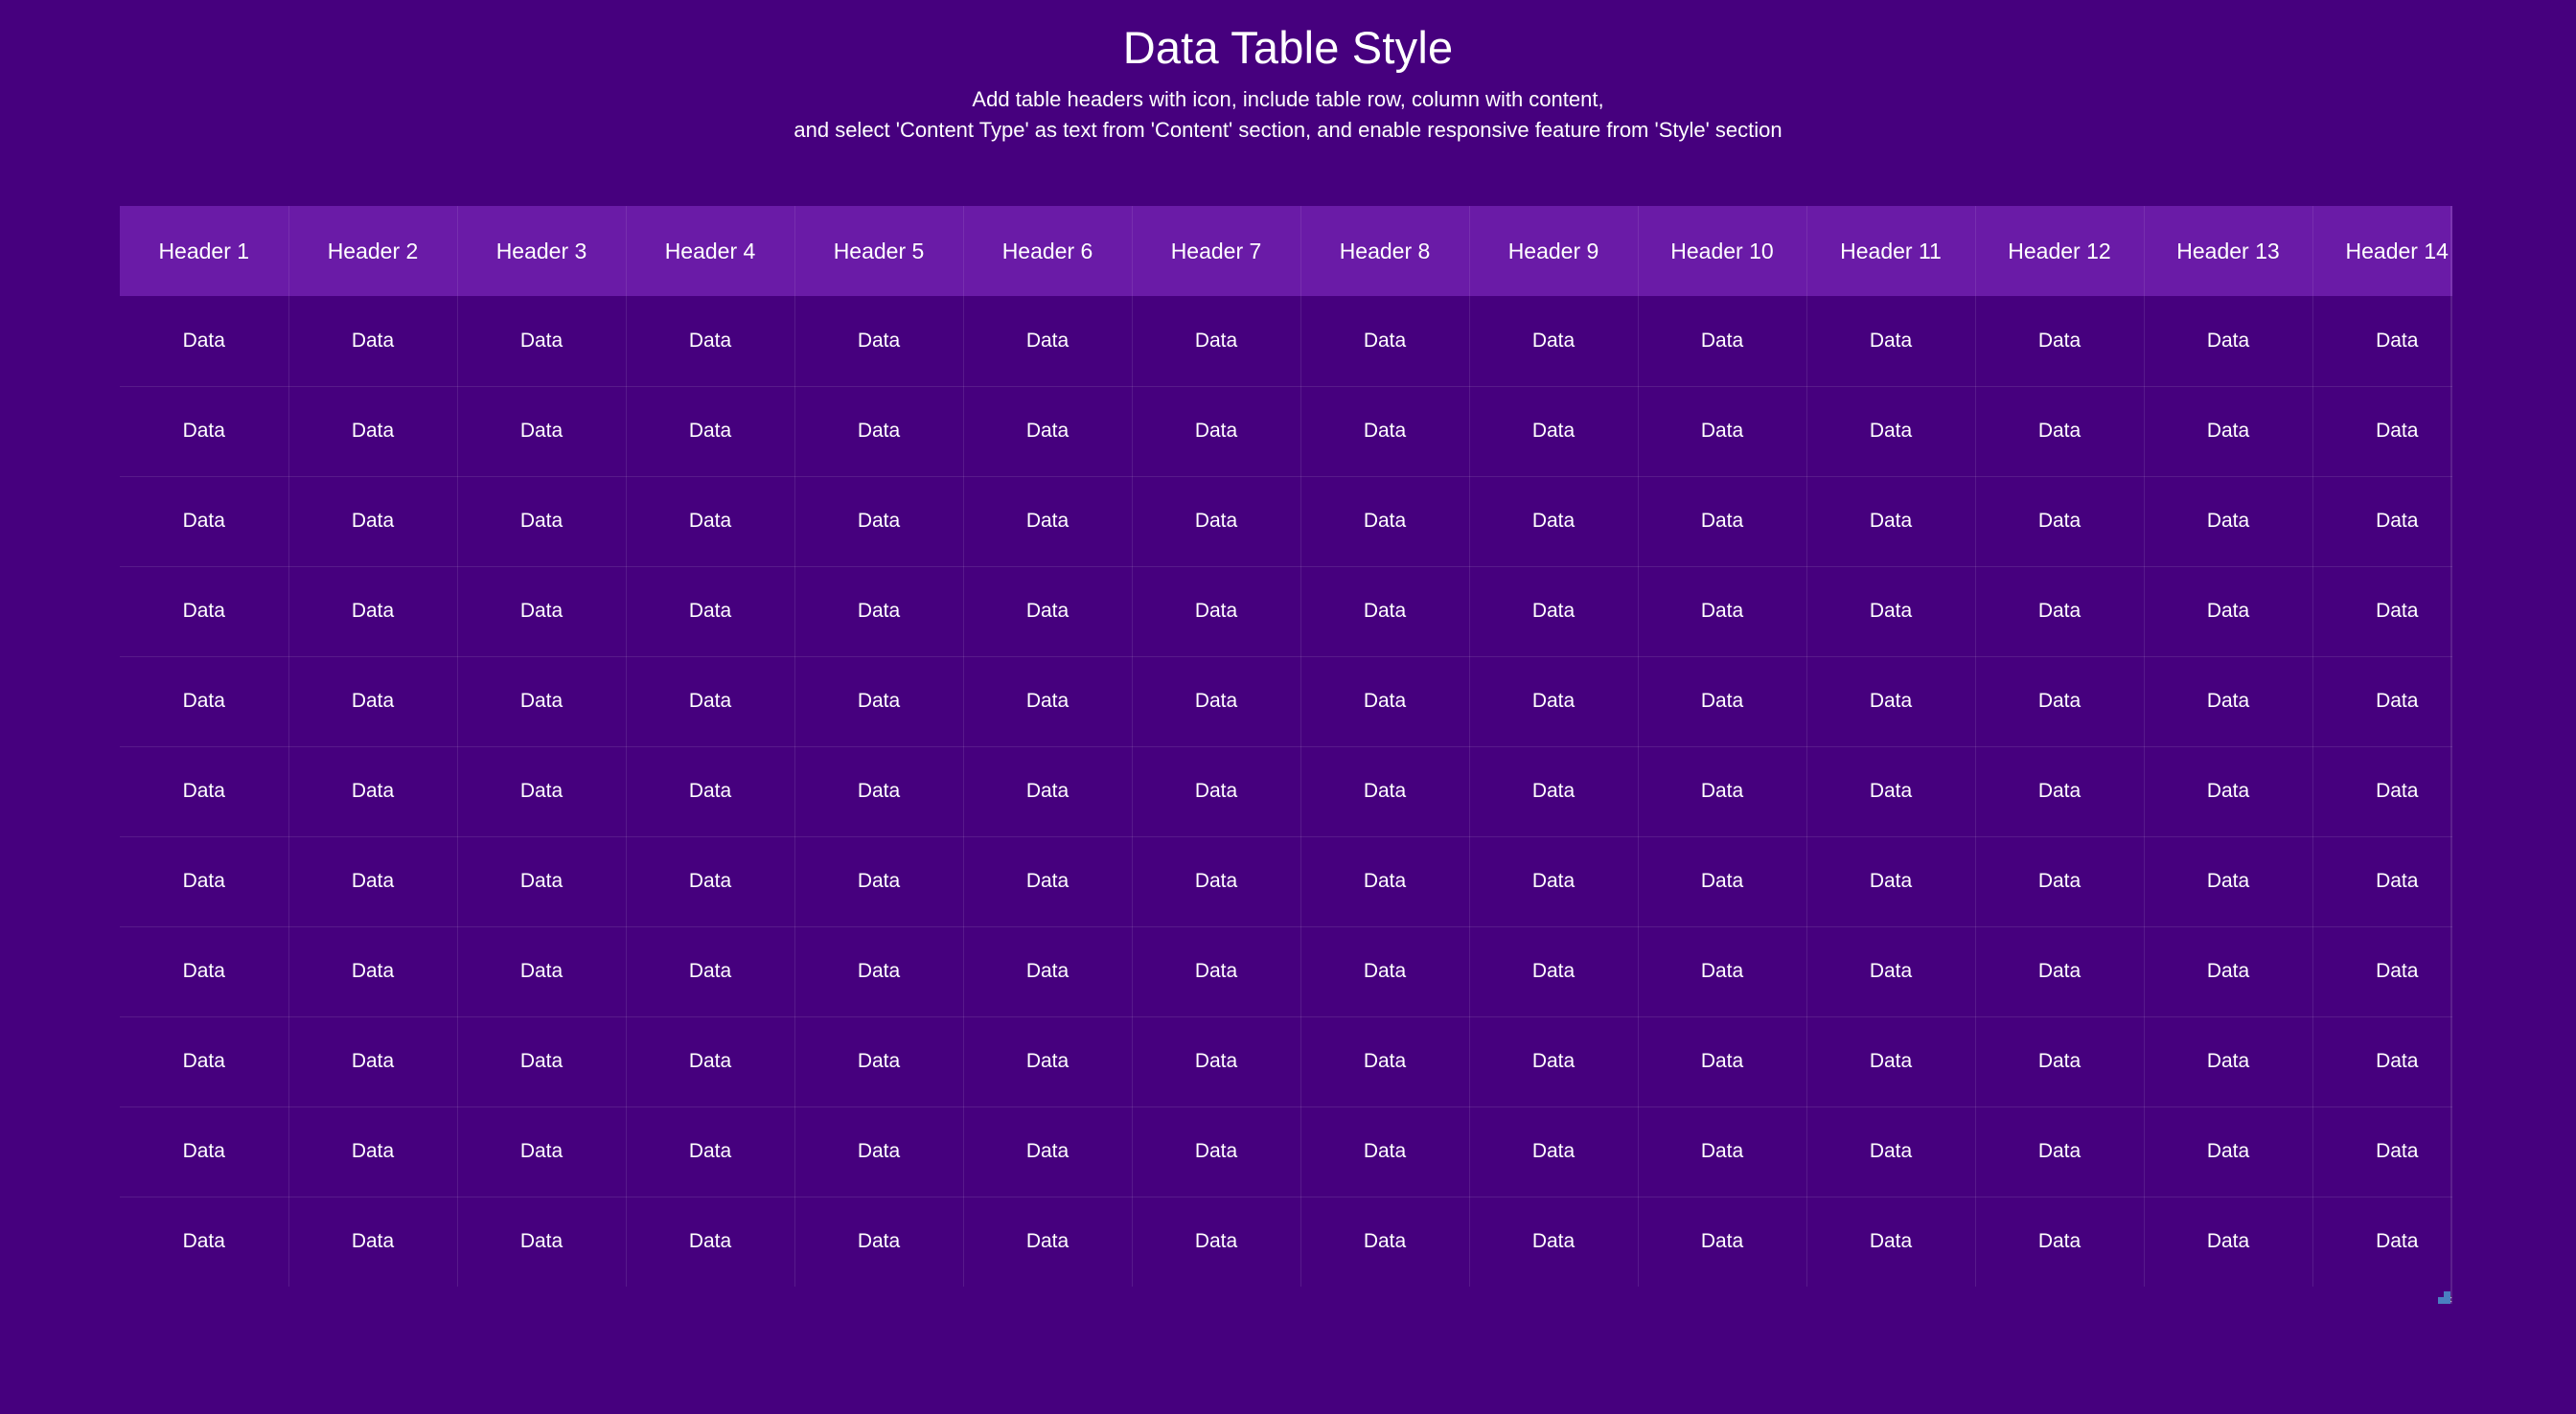  Describe the element at coordinates (1891, 251) in the screenshot. I see `table-header-cell: Header 11` at that location.